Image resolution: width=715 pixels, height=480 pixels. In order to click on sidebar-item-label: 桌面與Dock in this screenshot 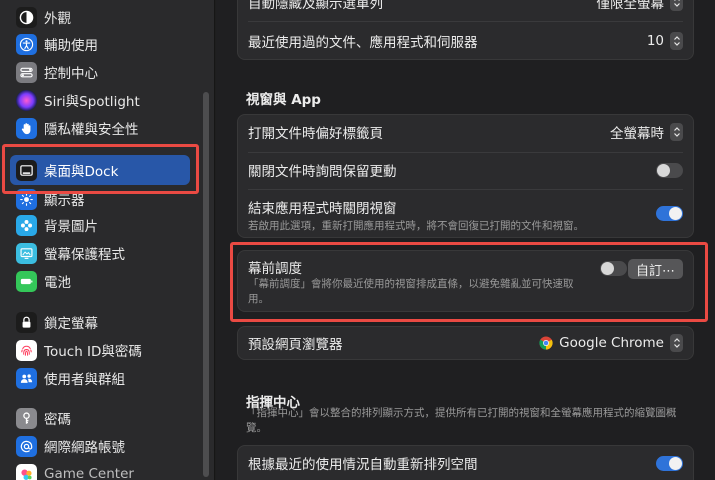, I will do `click(81, 172)`.